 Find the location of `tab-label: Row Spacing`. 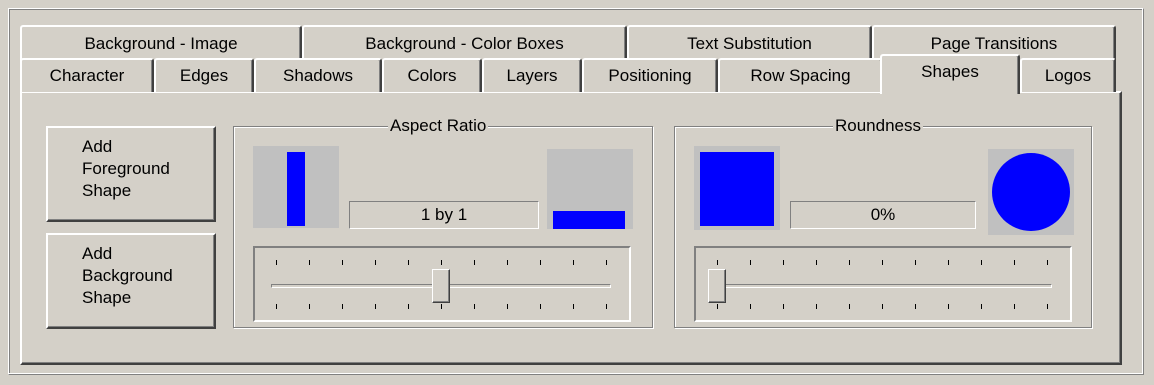

tab-label: Row Spacing is located at coordinates (800, 75).